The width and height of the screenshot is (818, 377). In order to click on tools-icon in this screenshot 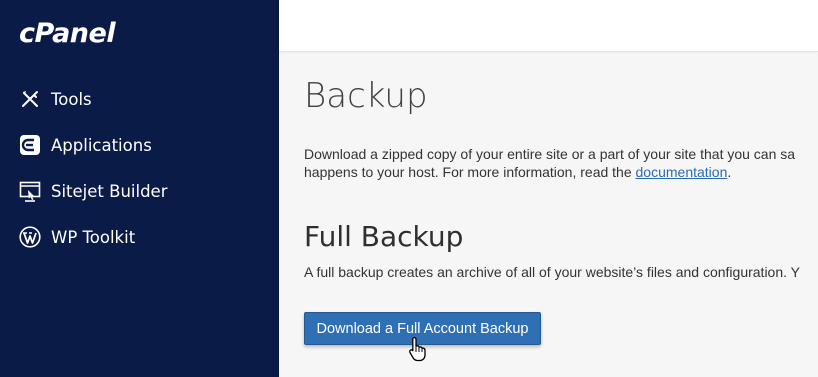, I will do `click(30, 99)`.